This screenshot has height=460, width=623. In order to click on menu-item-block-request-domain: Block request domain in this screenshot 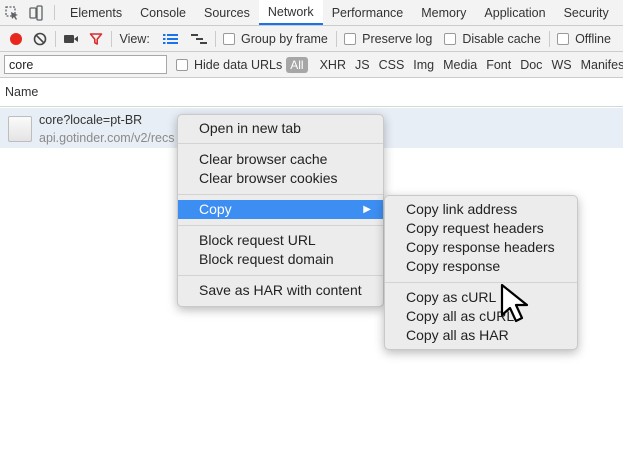, I will do `click(280, 259)`.